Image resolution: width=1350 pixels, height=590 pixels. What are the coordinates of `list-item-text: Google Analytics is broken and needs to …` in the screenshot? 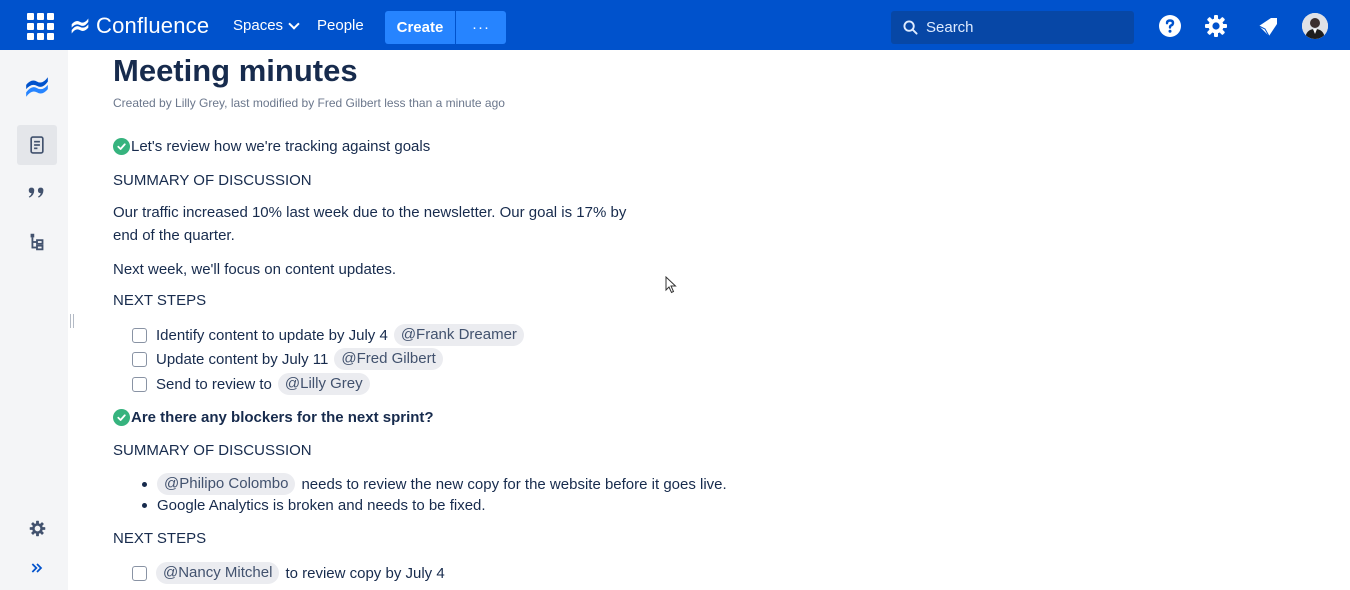 It's located at (321, 505).